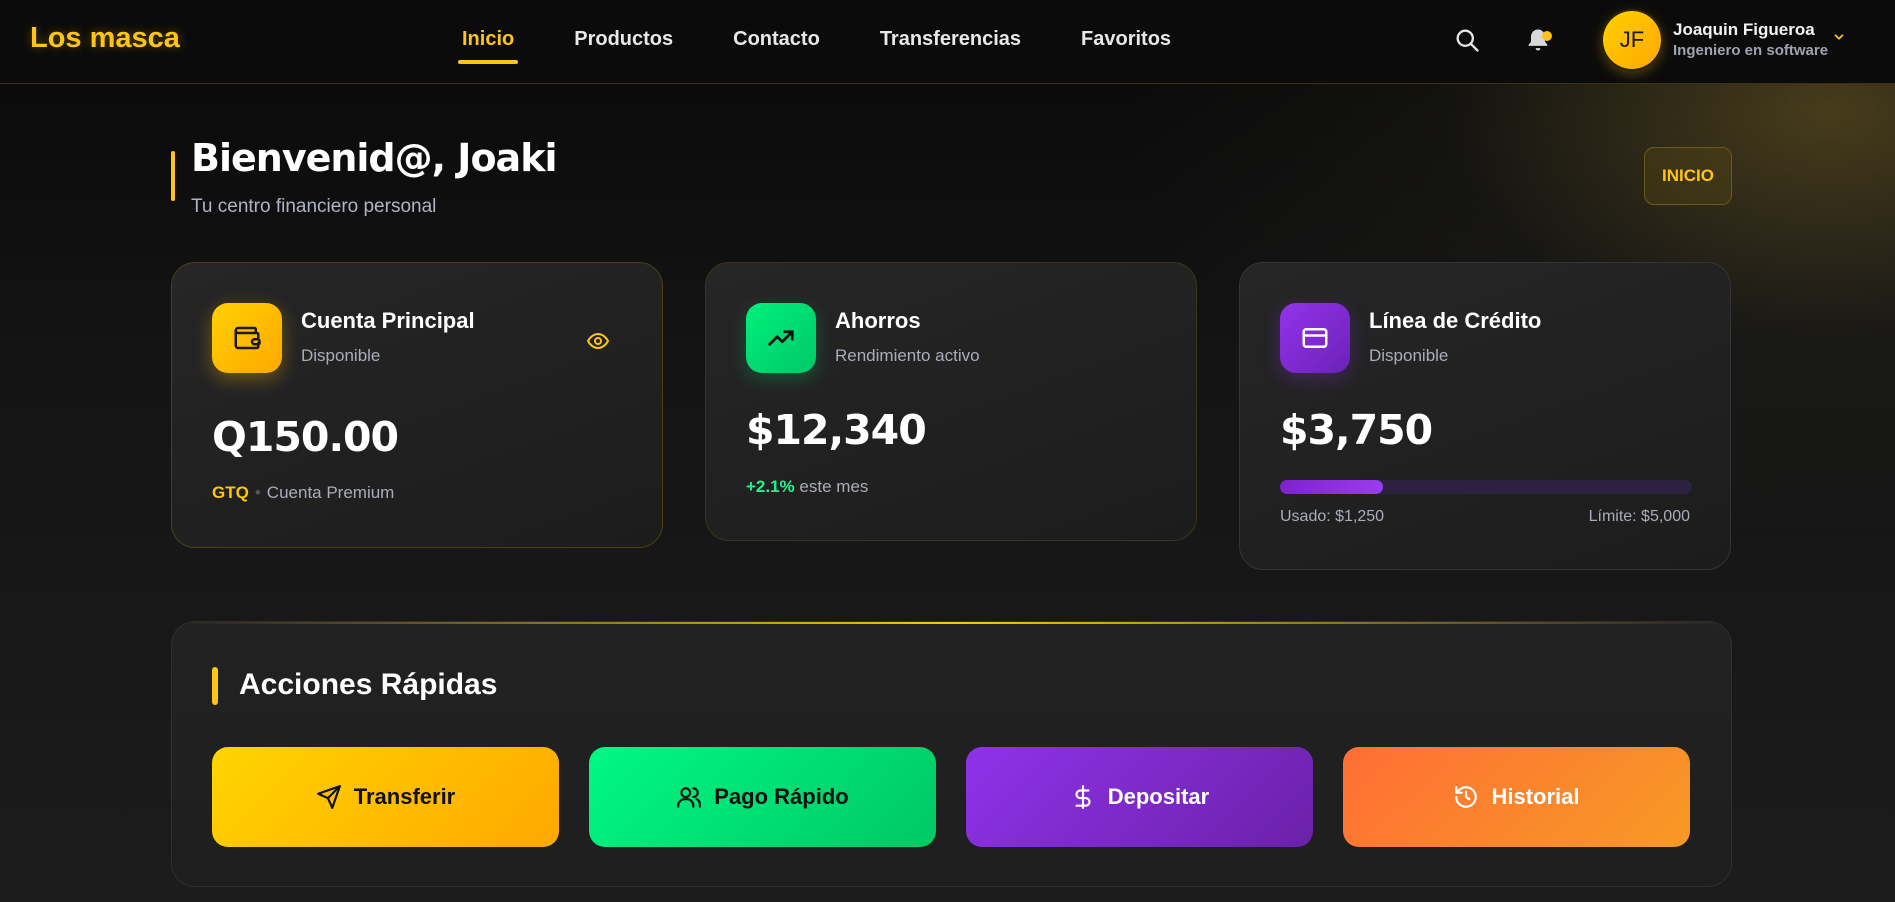 Image resolution: width=1895 pixels, height=902 pixels. I want to click on currency-code: GTQ, so click(230, 492).